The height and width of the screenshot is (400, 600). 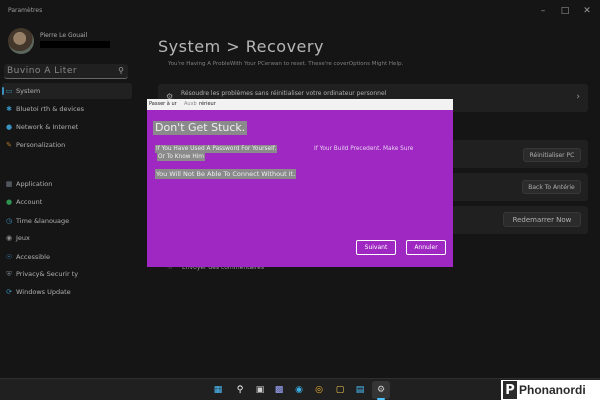 I want to click on watermark-letter: P, so click(x=510, y=390).